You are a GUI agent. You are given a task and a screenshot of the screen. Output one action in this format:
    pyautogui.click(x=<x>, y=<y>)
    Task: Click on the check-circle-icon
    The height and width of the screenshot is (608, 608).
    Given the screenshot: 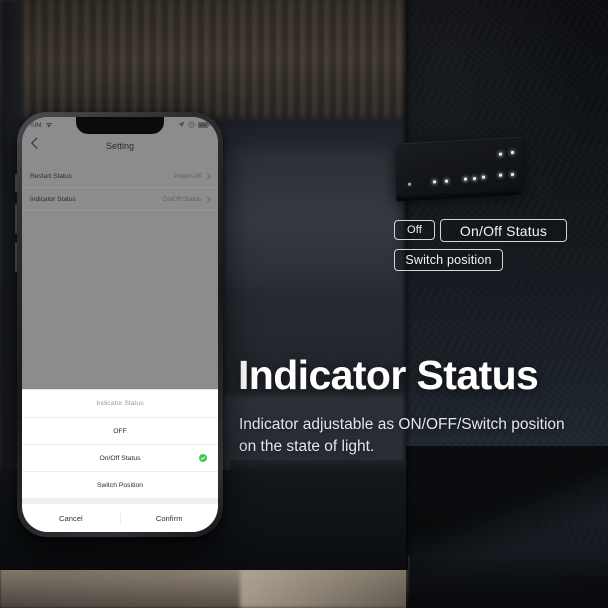 What is the action you would take?
    pyautogui.click(x=203, y=458)
    